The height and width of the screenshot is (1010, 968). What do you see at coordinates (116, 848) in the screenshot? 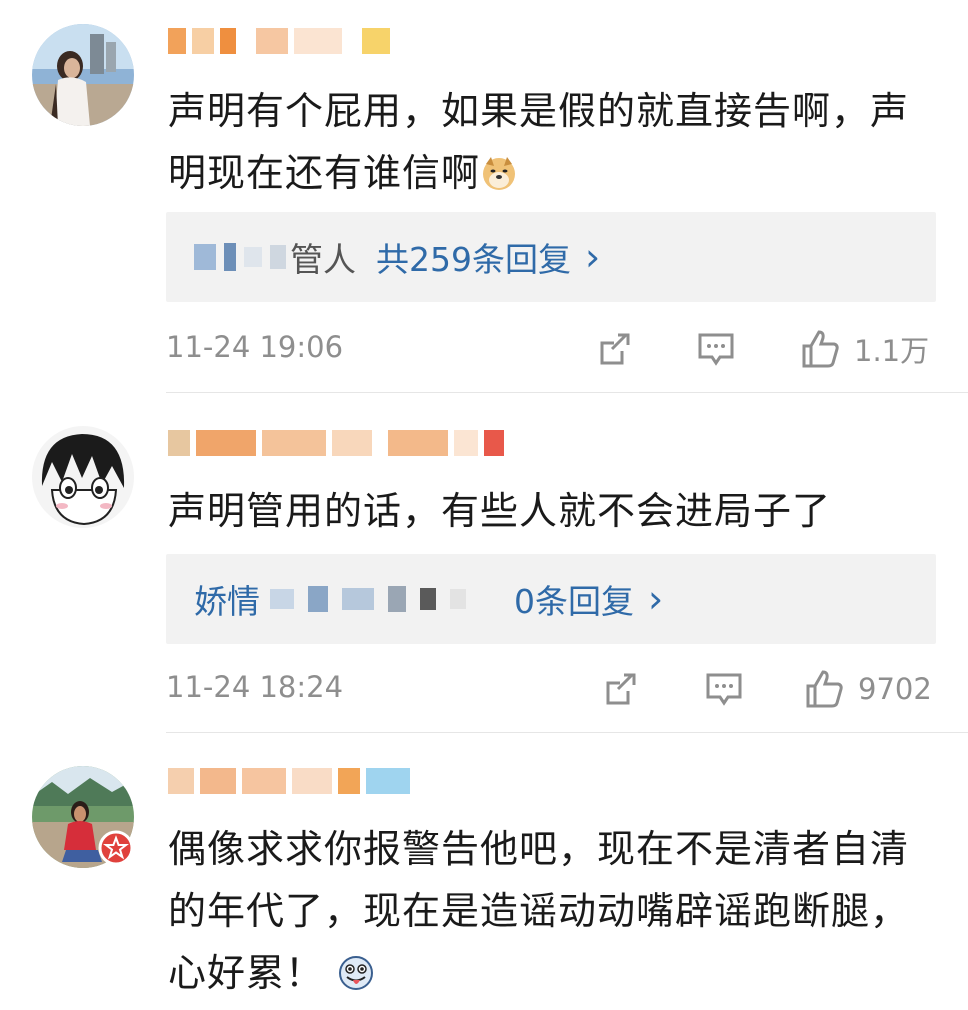
I see `verified-star-badge-icon` at bounding box center [116, 848].